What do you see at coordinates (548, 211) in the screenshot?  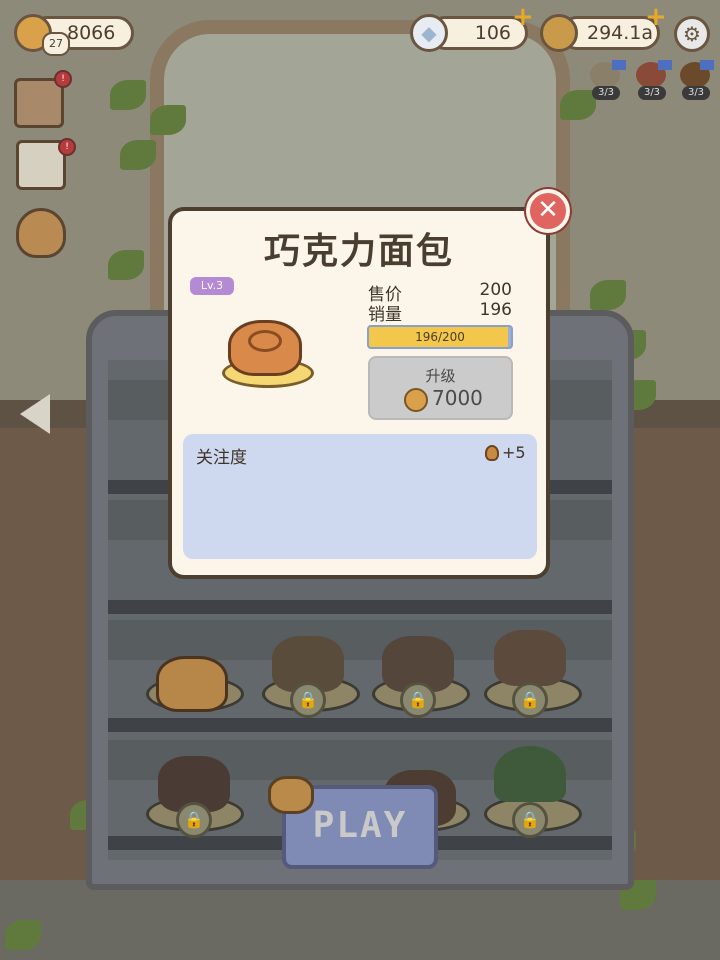 I see `close-icon: ✕` at bounding box center [548, 211].